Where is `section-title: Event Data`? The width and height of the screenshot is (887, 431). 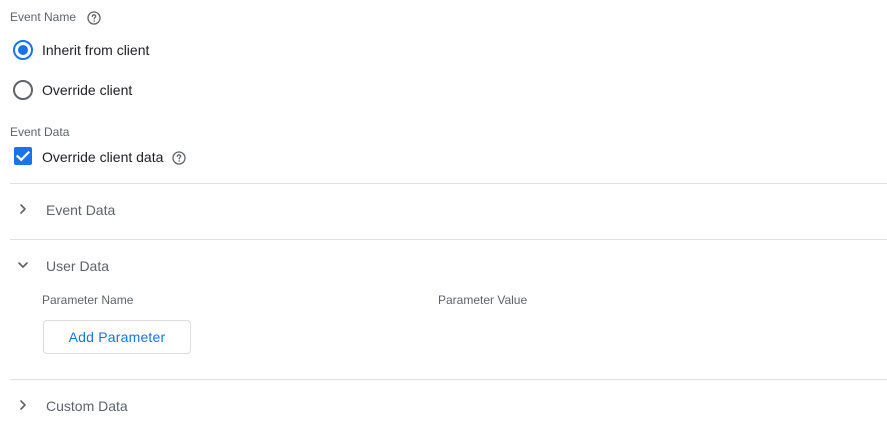
section-title: Event Data is located at coordinates (81, 210).